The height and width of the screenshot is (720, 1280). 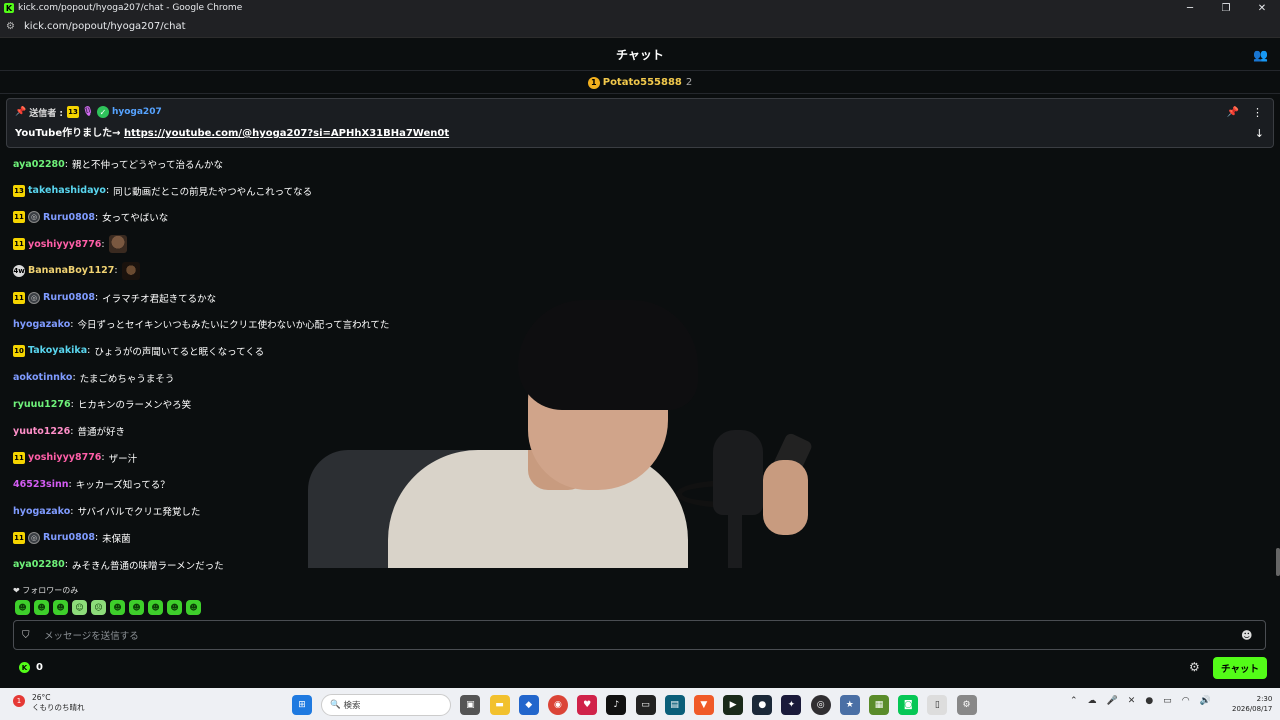 I want to click on emote-quick-bar: ☻ ☻ ☻ ☺ ☹ ☻ ☻ ☻ ☻ ☻, so click(x=108, y=607).